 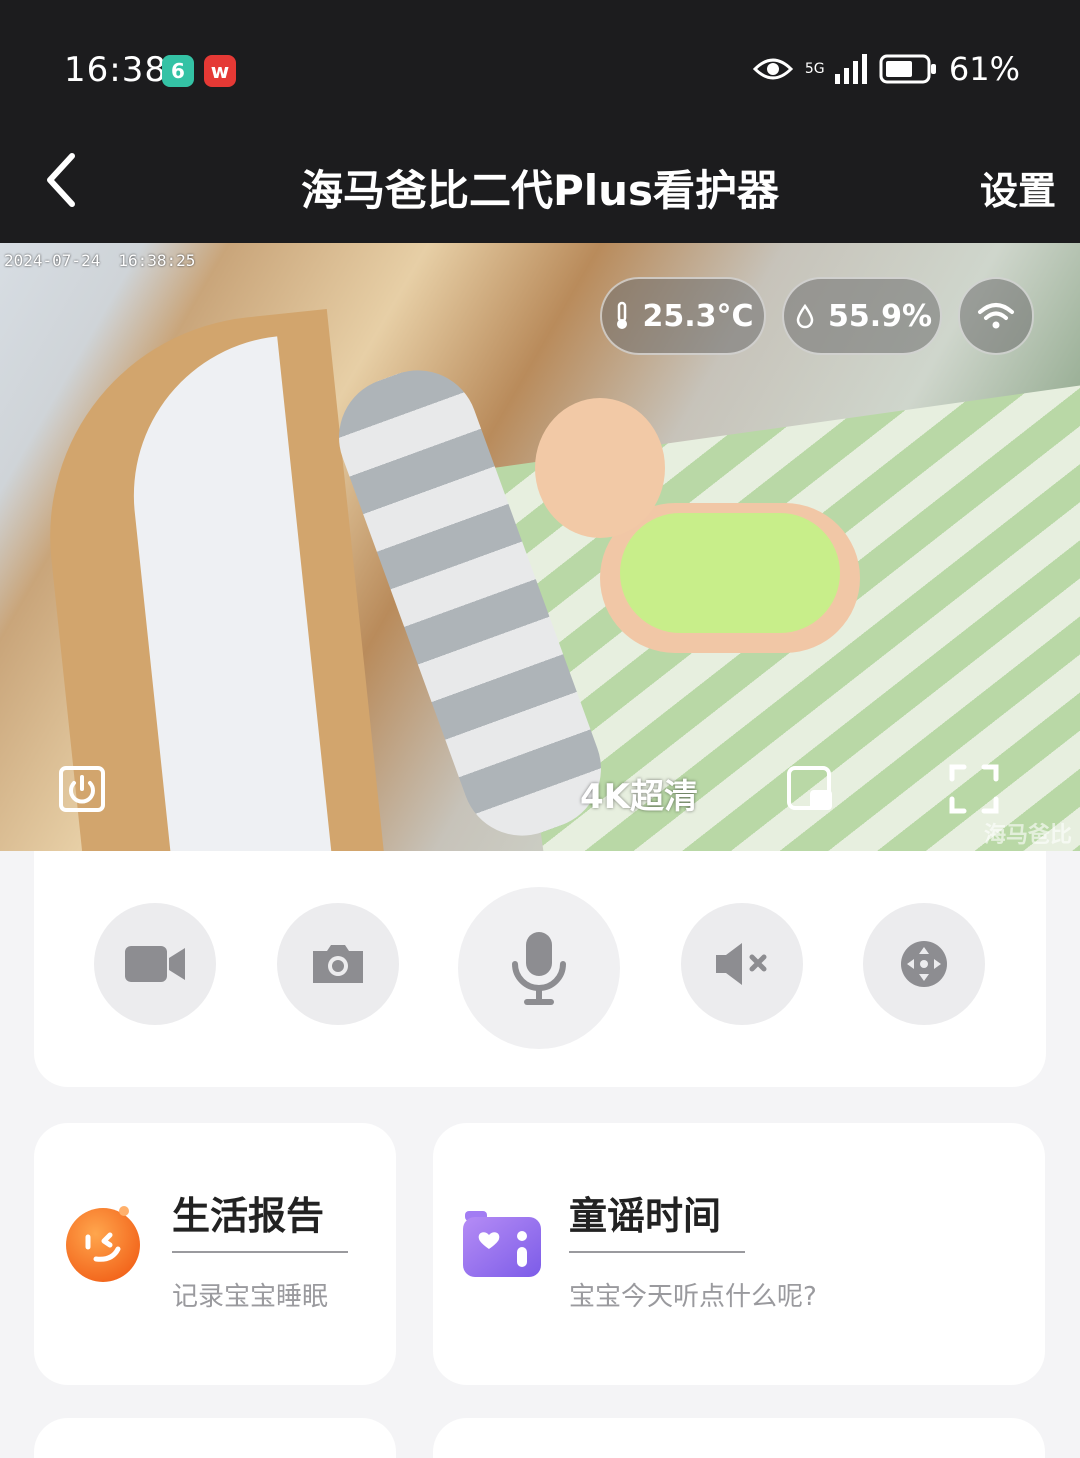 I want to click on page-title: 海马爸比二代Plus看护器, so click(x=540, y=190).